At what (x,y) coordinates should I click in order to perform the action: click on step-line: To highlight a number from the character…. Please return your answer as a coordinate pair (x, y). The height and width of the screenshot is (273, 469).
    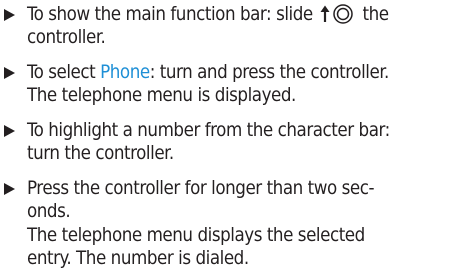
    Looking at the image, I should click on (208, 131).